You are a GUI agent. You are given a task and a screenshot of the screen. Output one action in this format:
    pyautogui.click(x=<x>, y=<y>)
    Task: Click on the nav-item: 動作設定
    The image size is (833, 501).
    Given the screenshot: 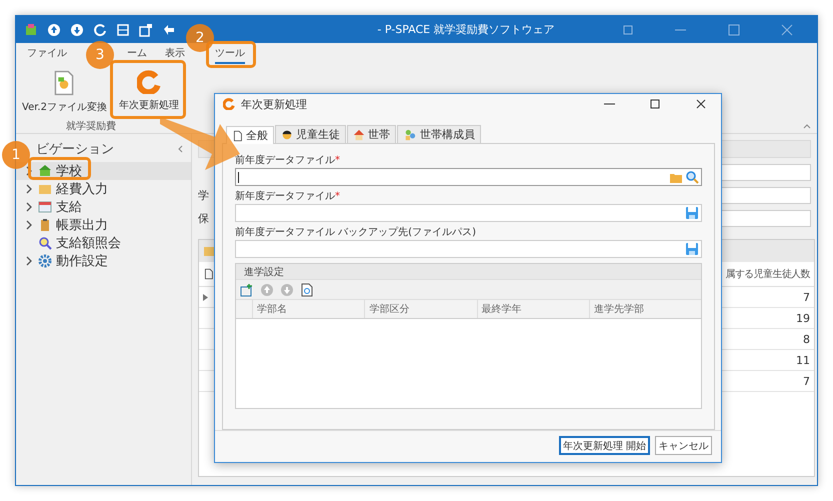 What is the action you would take?
    pyautogui.click(x=103, y=261)
    